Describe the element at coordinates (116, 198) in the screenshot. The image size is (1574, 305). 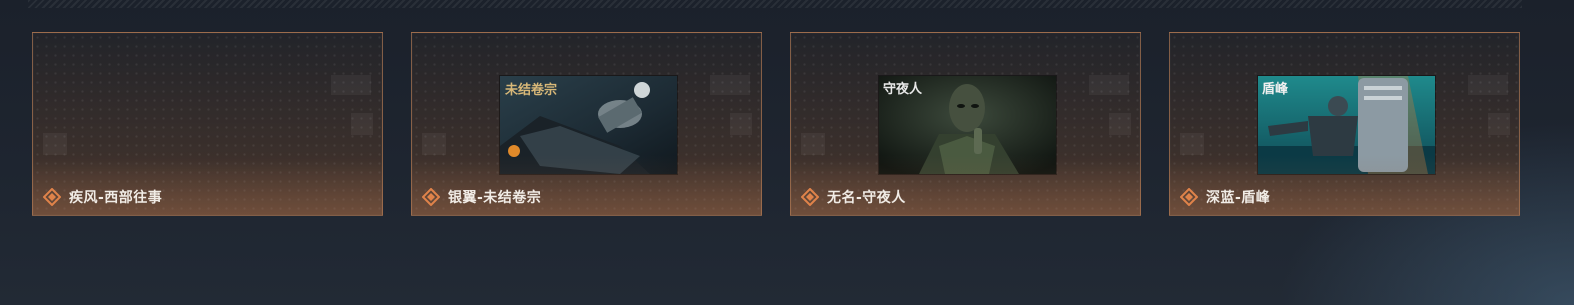
I see `card-title: 疾风-西部往事` at that location.